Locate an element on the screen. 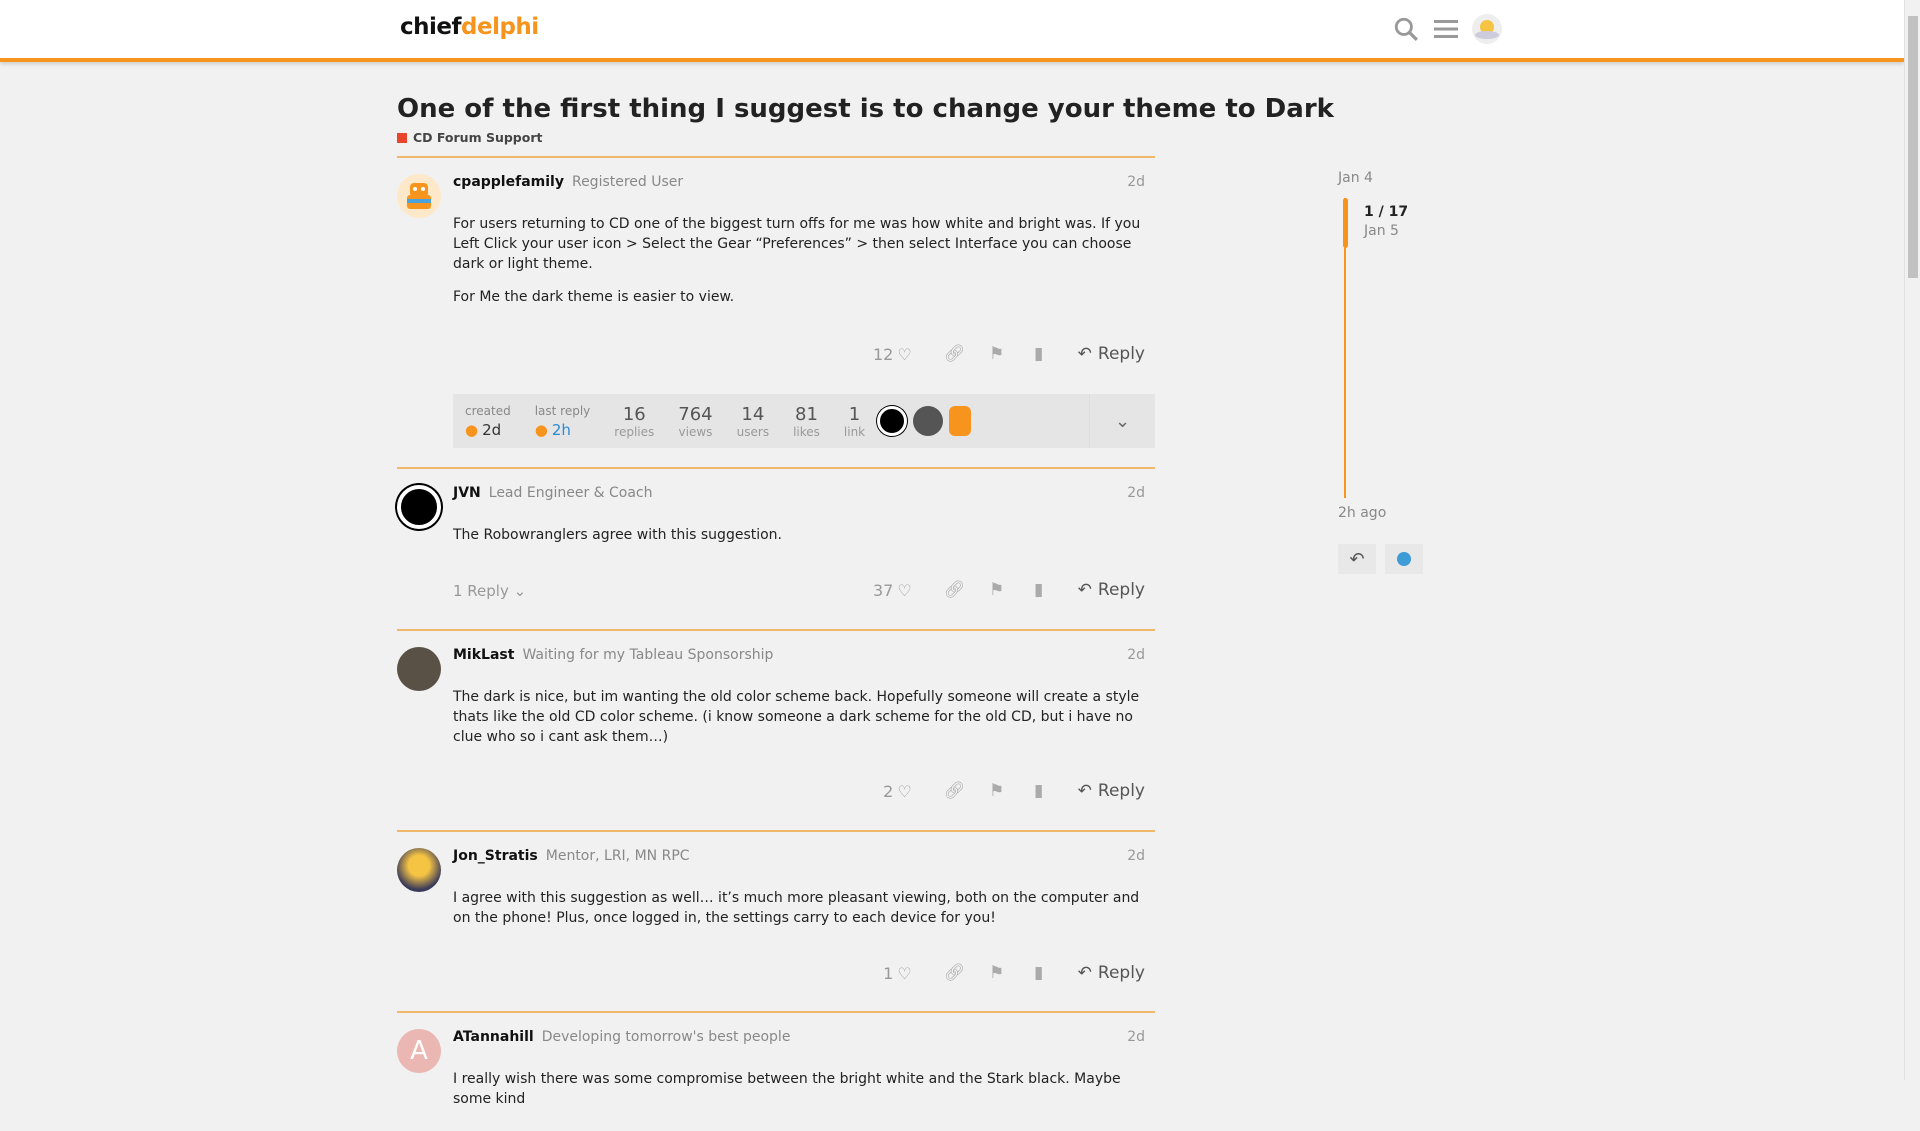 The height and width of the screenshot is (1131, 1920). user-avatar is located at coordinates (1487, 29).